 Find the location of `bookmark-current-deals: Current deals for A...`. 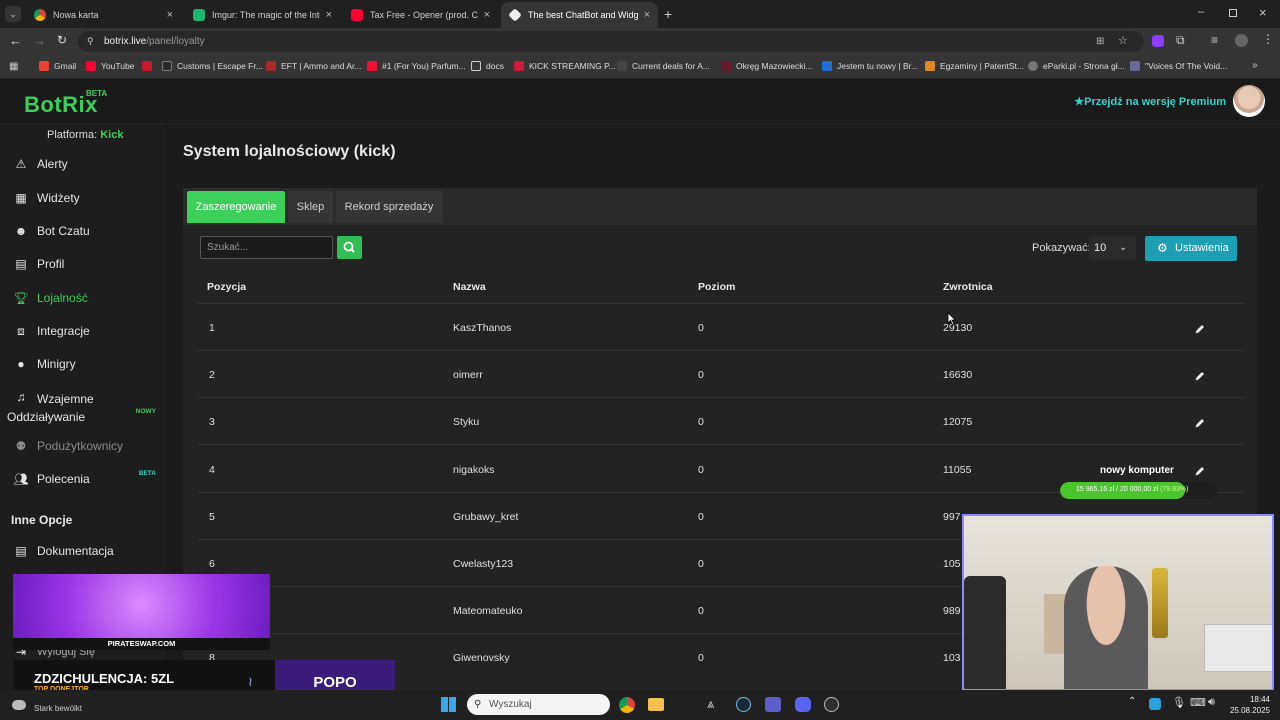

bookmark-current-deals: Current deals for A... is located at coordinates (663, 66).